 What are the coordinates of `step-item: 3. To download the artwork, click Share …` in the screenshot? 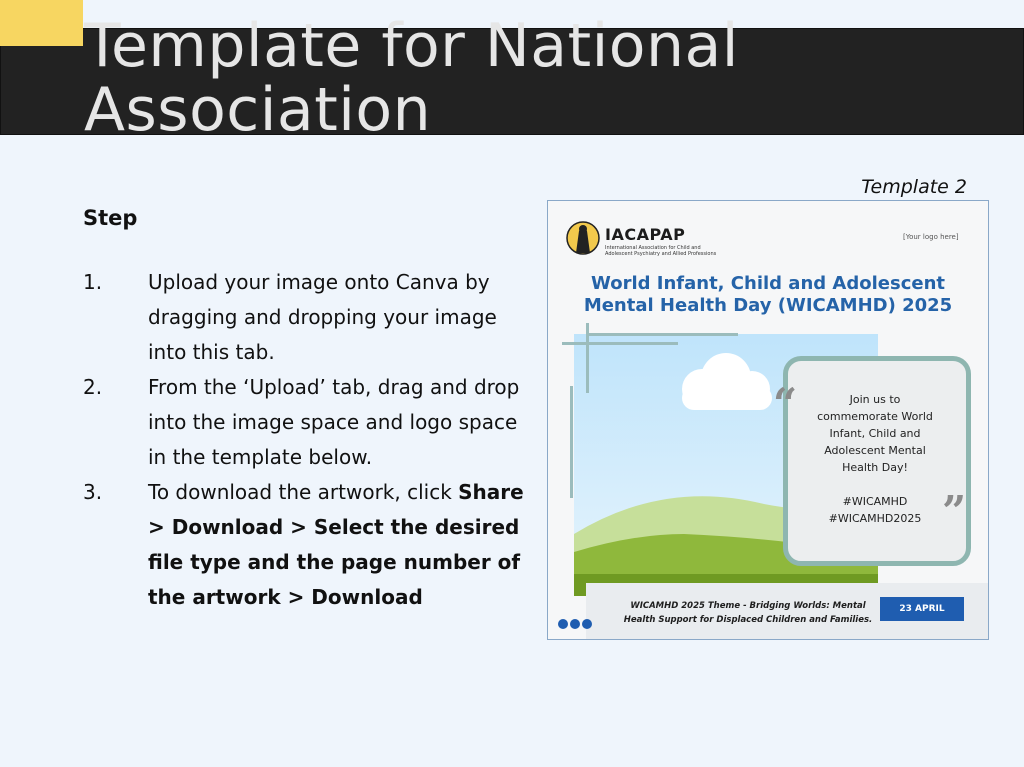 It's located at (308, 545).